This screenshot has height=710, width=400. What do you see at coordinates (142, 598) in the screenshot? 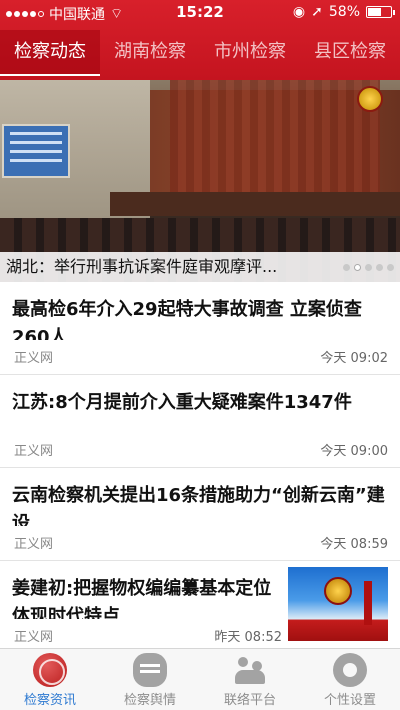
I see `news-title: 姜建初:把握物权编编纂基本定位 体现时代特点` at bounding box center [142, 598].